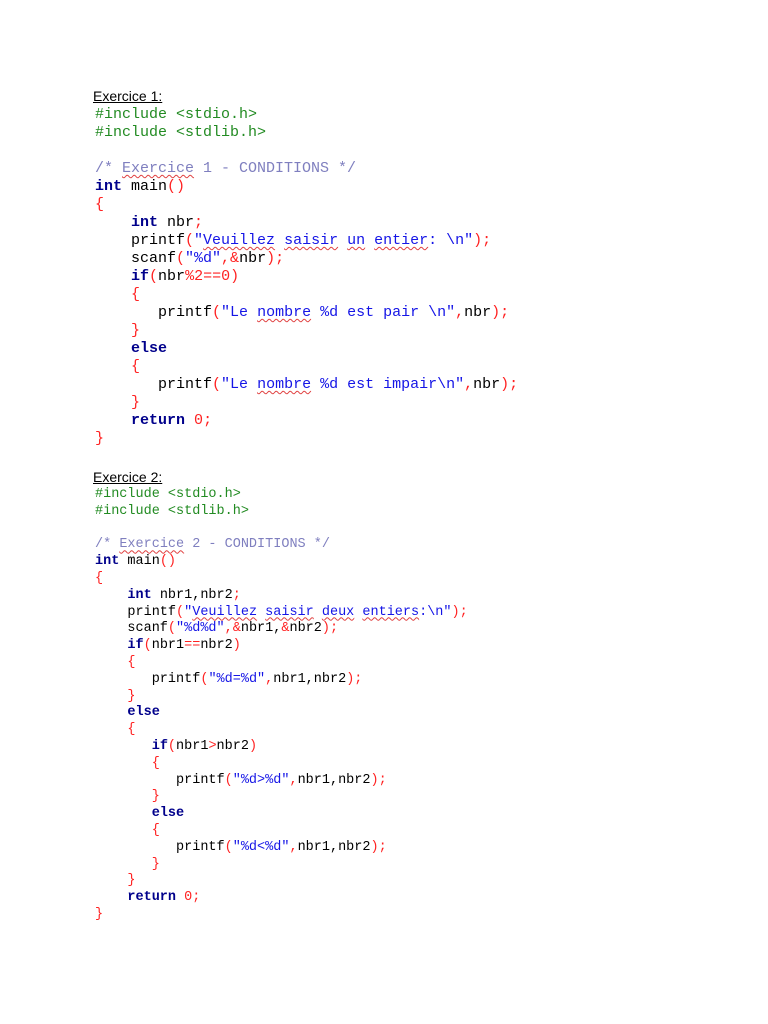 The image size is (768, 1024). Describe the element at coordinates (199, 240) in the screenshot. I see `code-token: "` at that location.